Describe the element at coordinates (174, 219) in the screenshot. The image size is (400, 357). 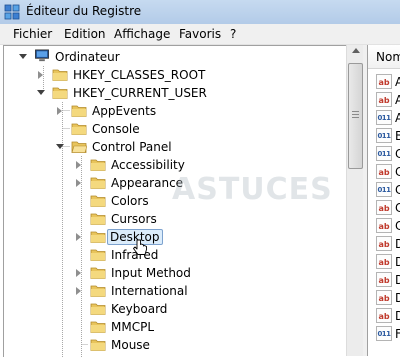
I see `tree-item-cursors: Cursors` at that location.